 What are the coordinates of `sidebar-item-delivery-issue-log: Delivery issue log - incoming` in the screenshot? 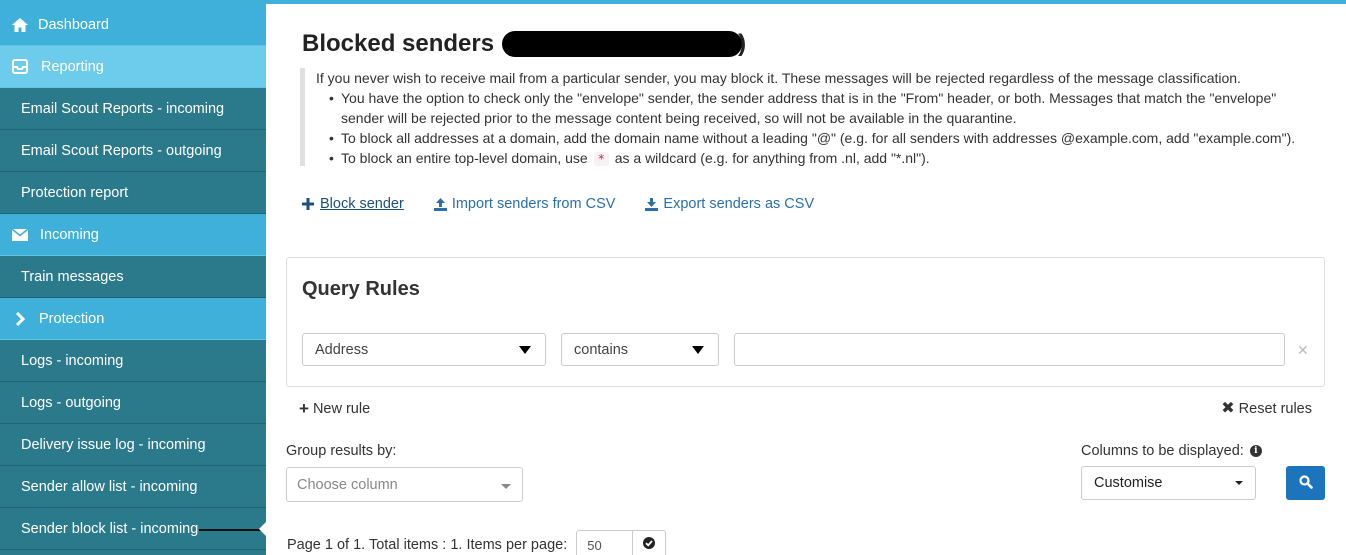 It's located at (133, 445).